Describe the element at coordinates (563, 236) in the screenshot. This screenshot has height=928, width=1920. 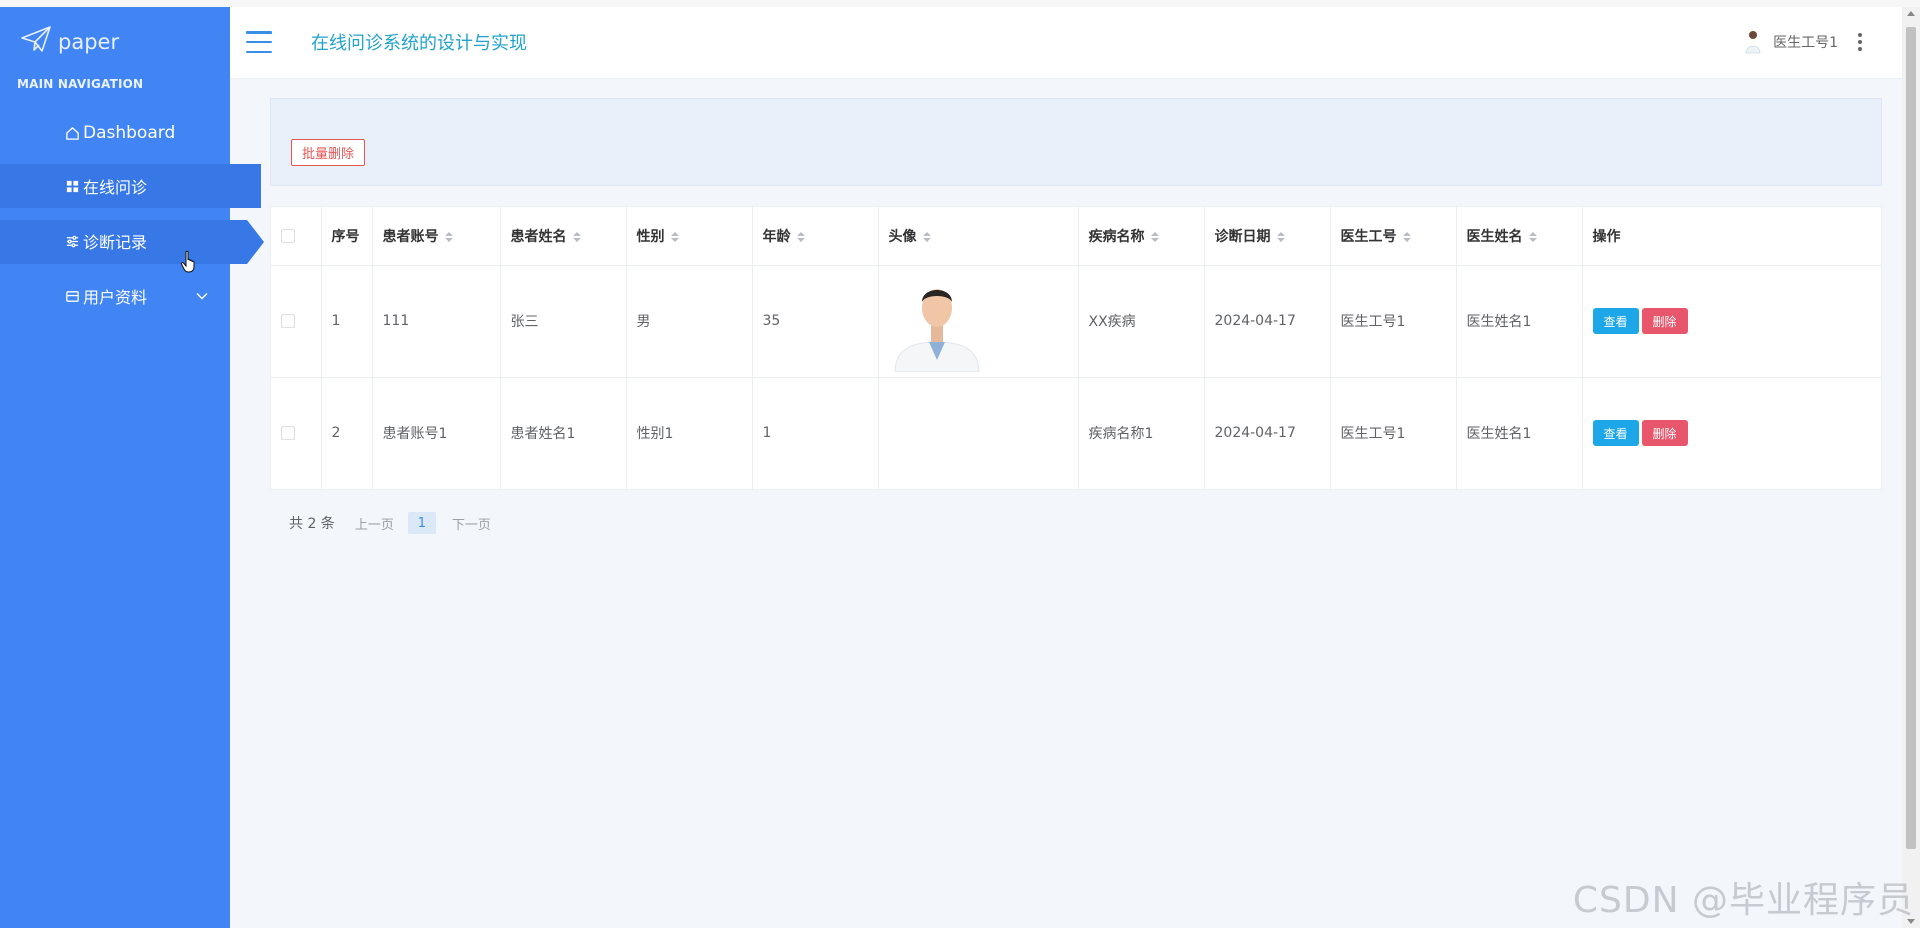
I see `column-header: 患者姓名` at that location.